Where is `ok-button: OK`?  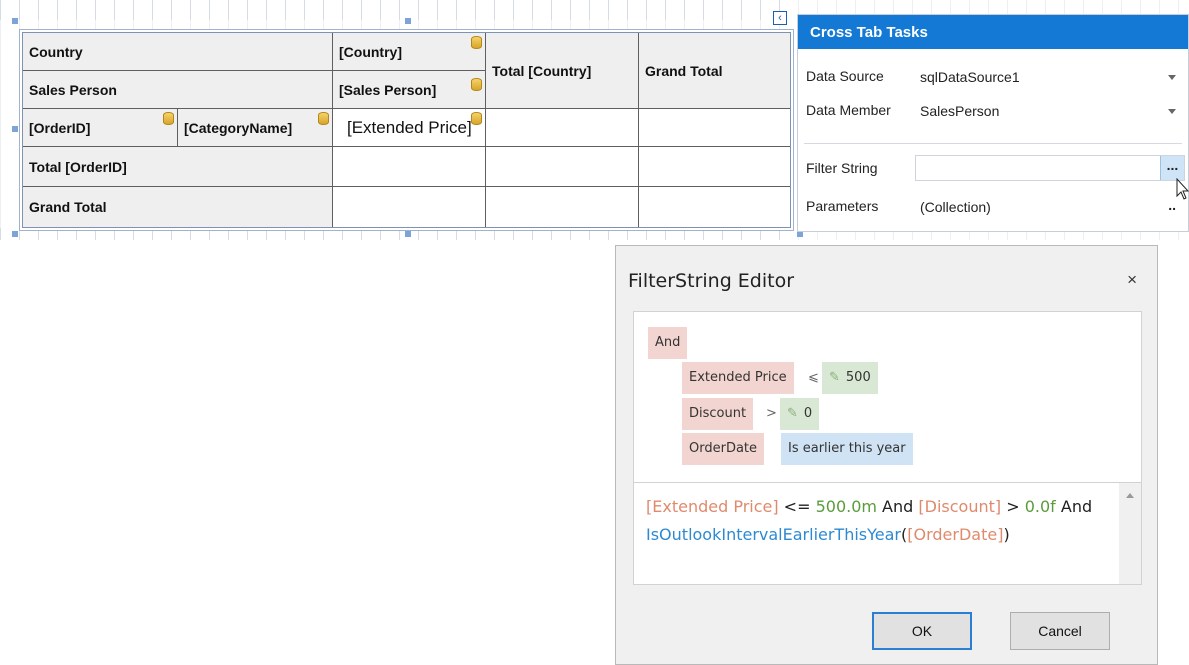
ok-button: OK is located at coordinates (922, 631).